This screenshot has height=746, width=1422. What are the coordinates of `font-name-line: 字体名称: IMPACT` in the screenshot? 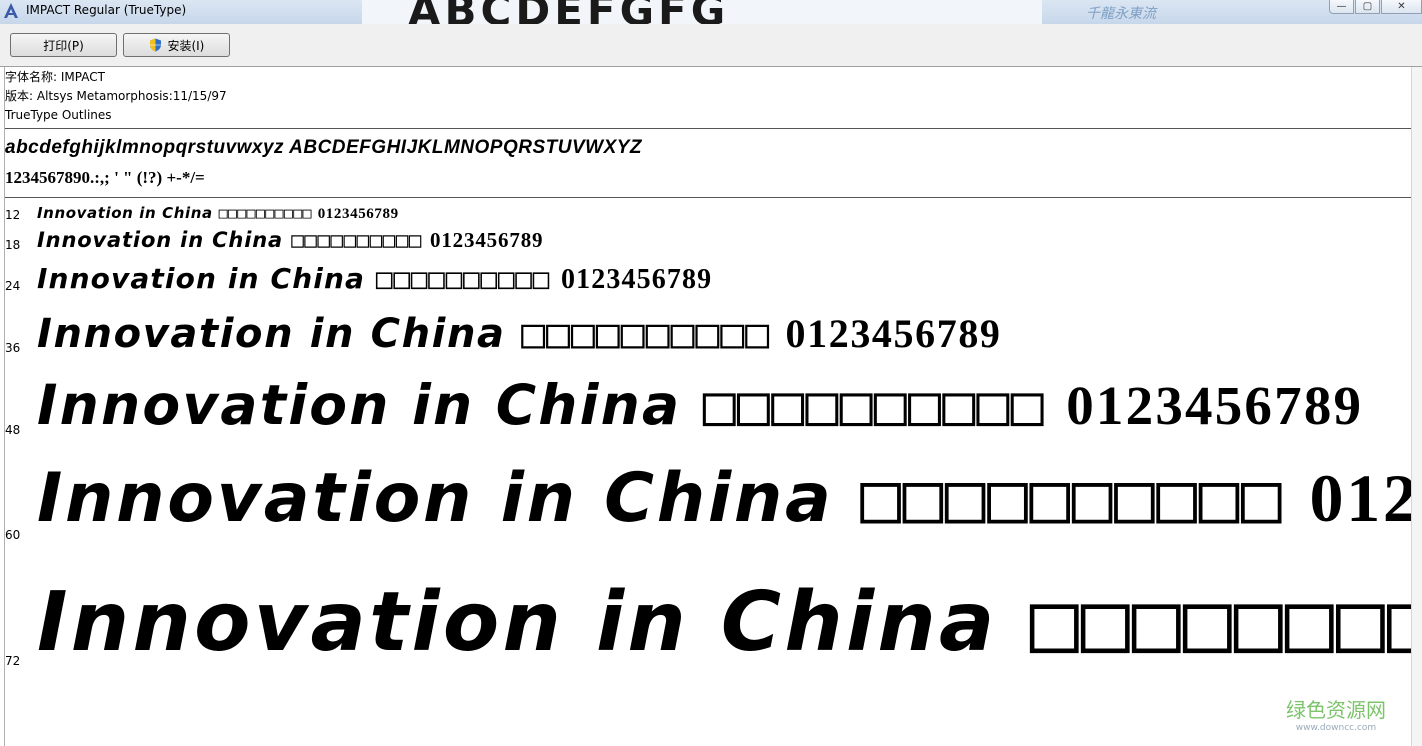 It's located at (55, 77).